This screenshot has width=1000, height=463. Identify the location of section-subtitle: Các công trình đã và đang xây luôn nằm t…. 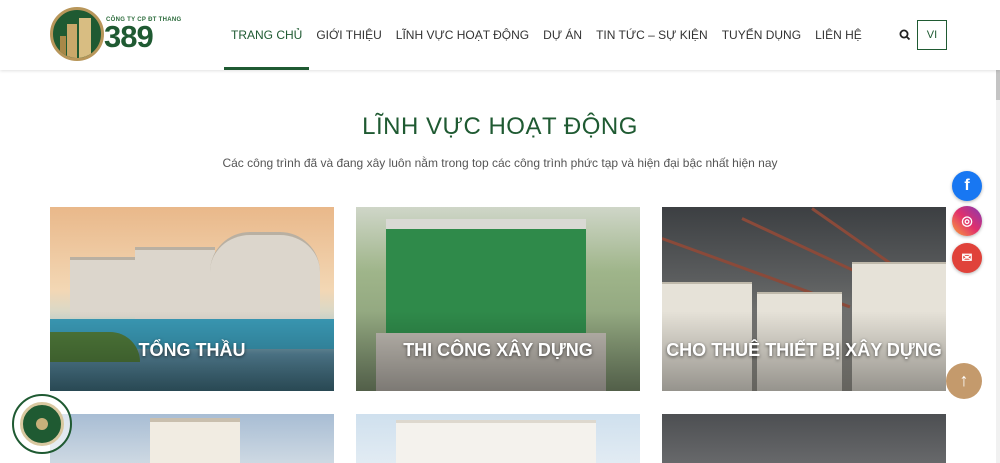
(500, 163).